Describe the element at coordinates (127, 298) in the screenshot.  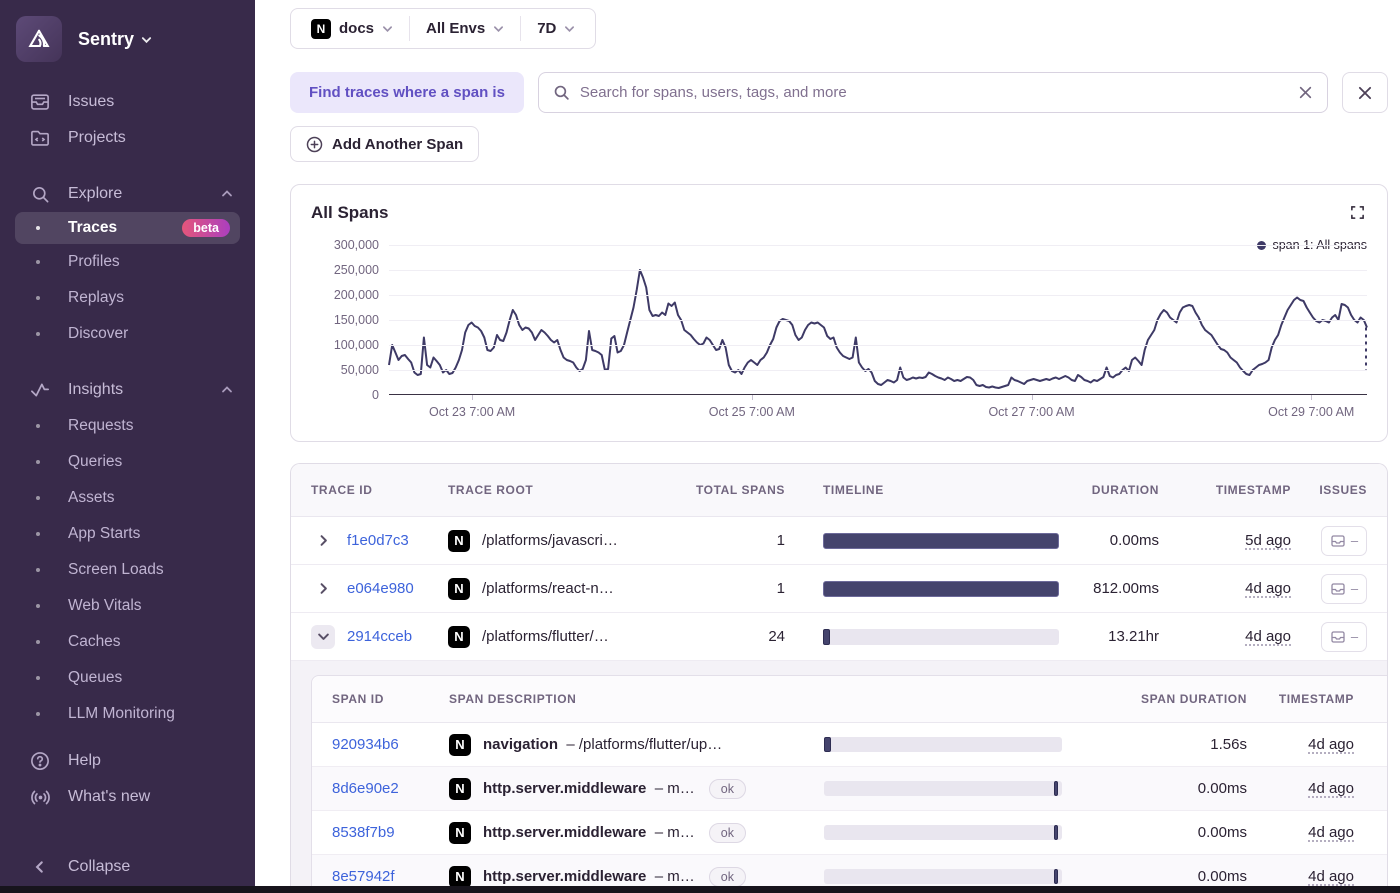
I see `sidebar-item-replays: Replays` at that location.